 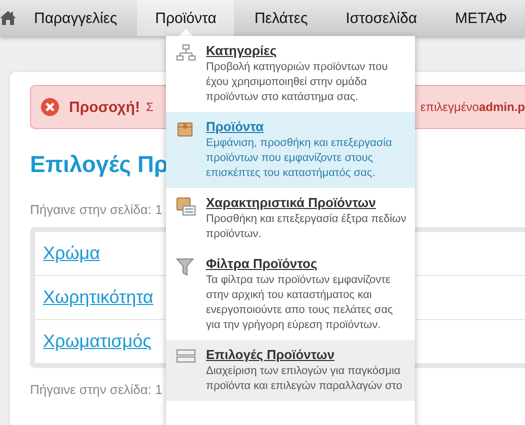 I want to click on alert-text: επιλεγμένοadmin.p, so click(x=472, y=107).